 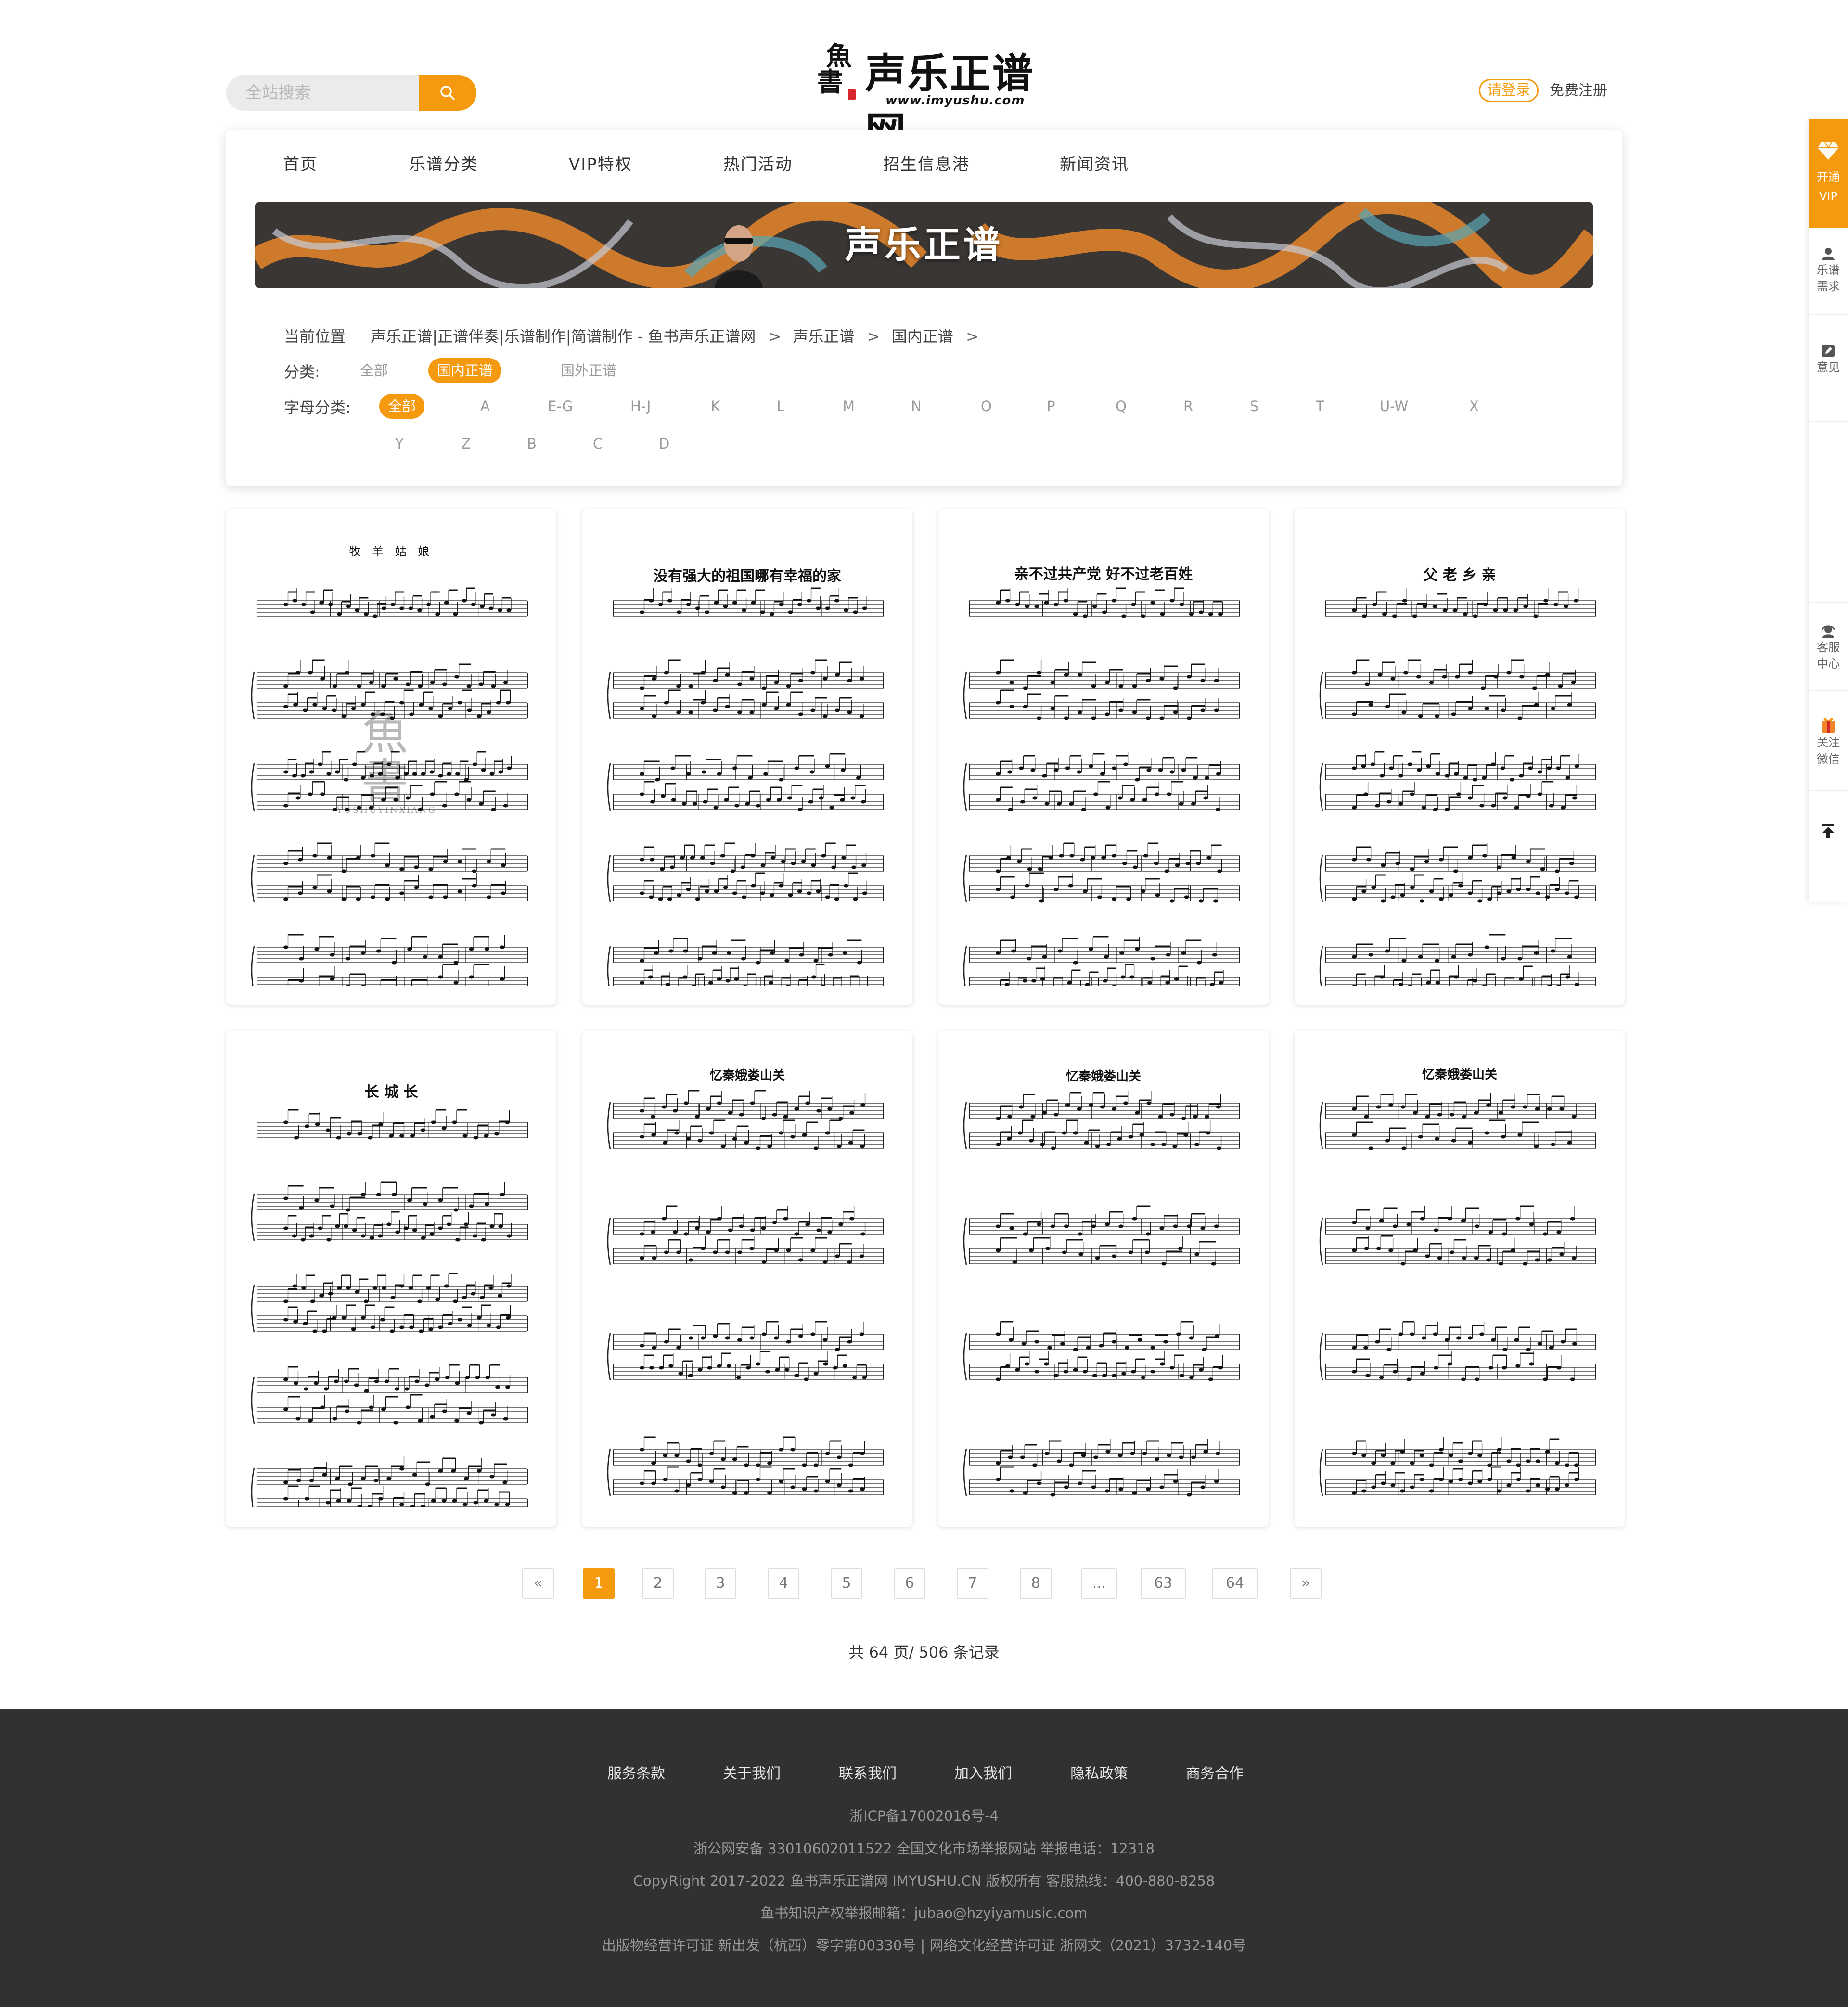 What do you see at coordinates (849, 406) in the screenshot?
I see `letter-filter-item: M` at bounding box center [849, 406].